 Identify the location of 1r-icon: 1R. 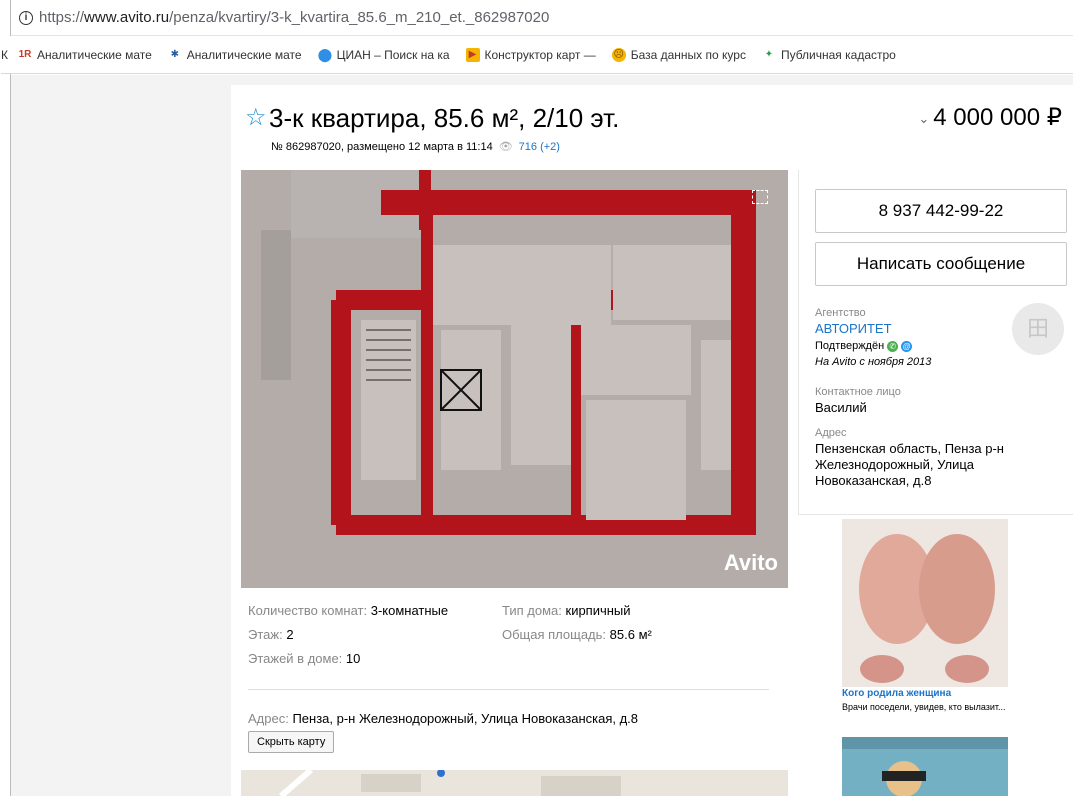
(25, 54).